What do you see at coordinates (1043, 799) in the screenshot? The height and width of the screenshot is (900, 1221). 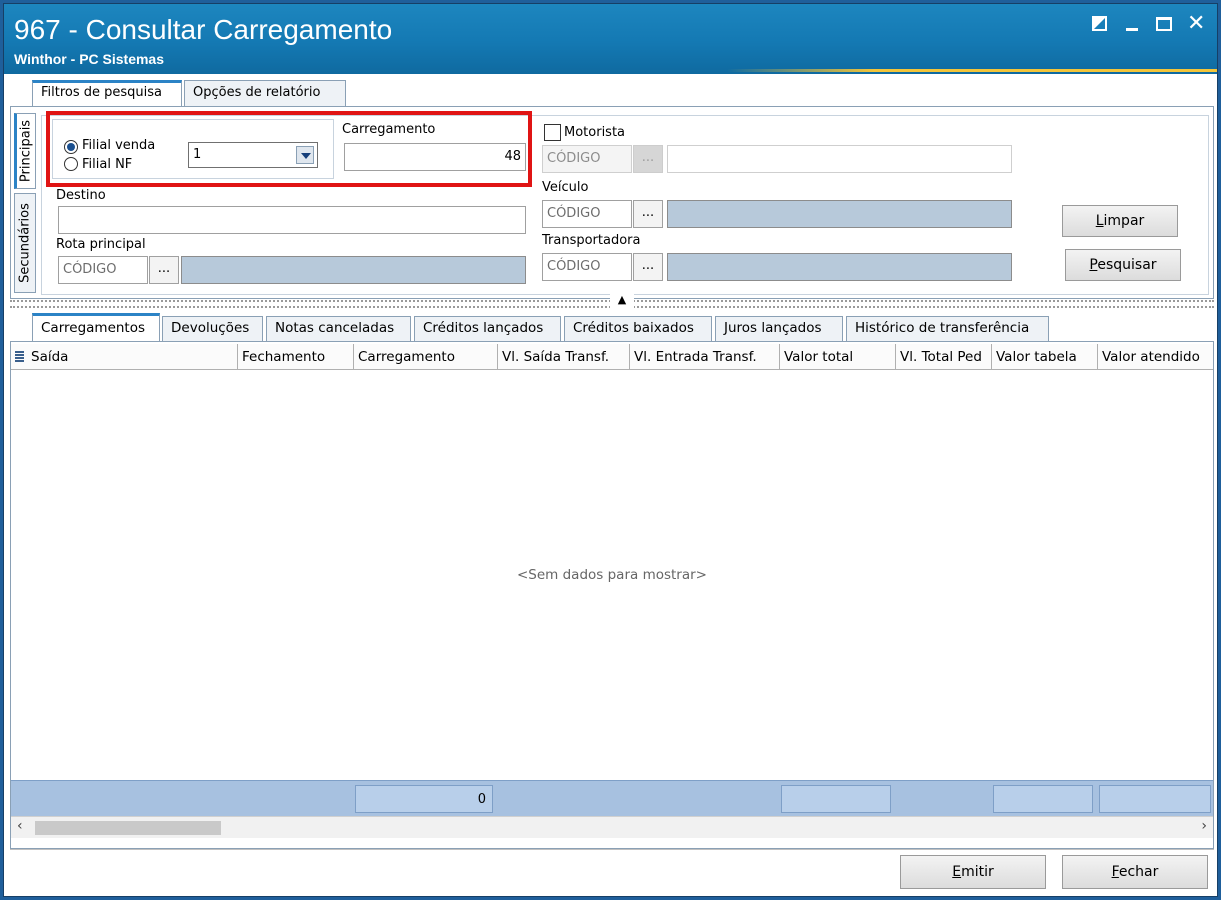 I see `footer-valor-tabela` at bounding box center [1043, 799].